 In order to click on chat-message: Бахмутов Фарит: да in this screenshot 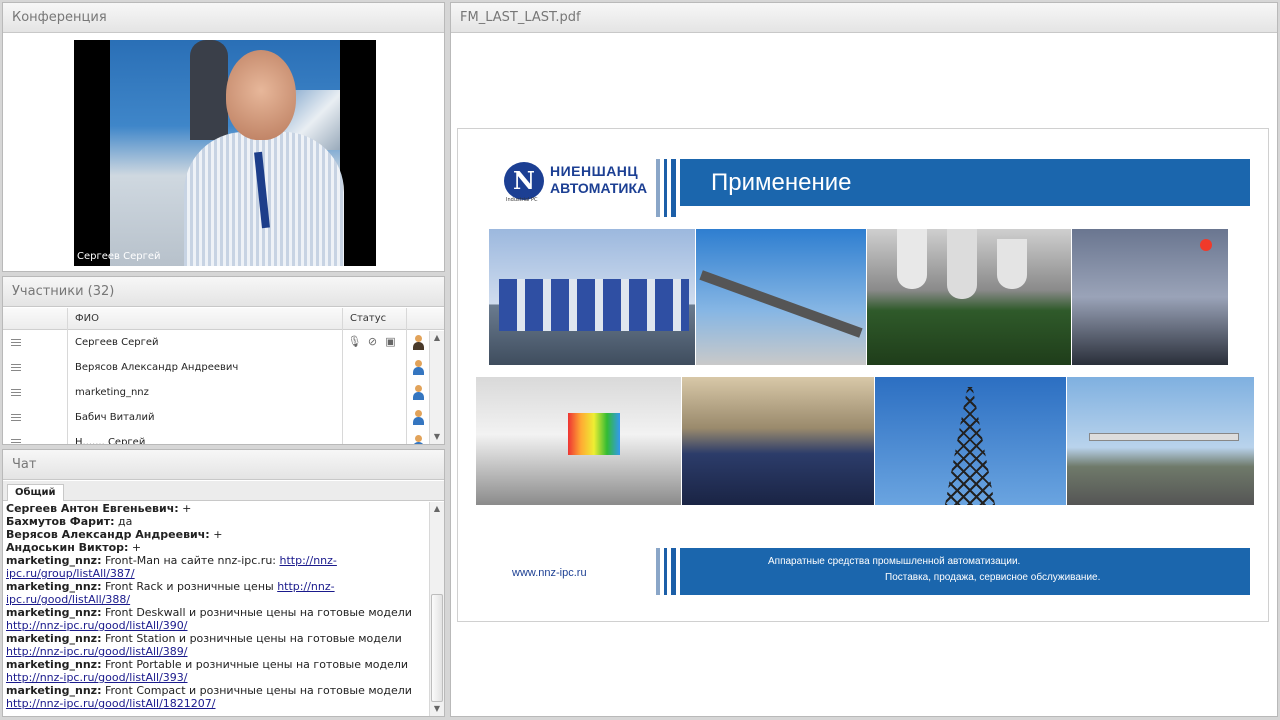, I will do `click(216, 521)`.